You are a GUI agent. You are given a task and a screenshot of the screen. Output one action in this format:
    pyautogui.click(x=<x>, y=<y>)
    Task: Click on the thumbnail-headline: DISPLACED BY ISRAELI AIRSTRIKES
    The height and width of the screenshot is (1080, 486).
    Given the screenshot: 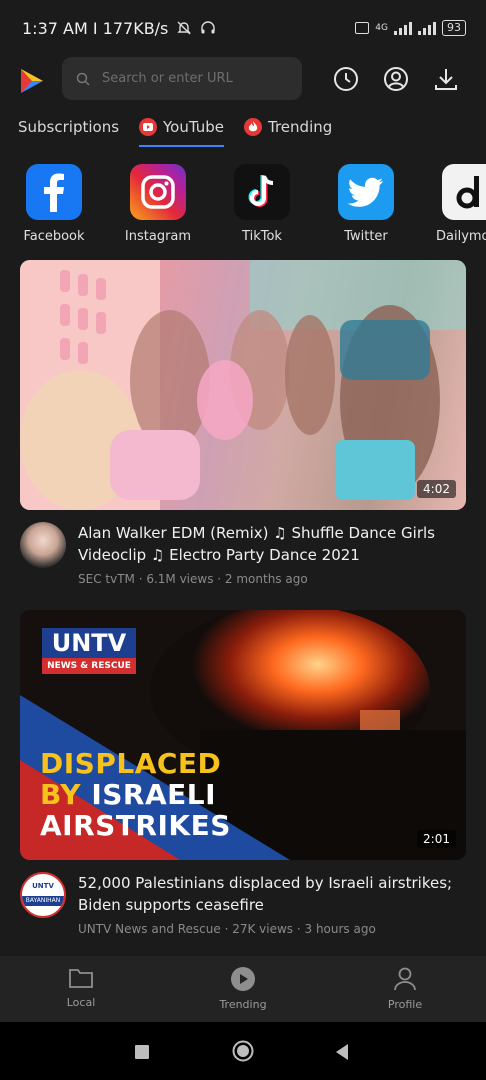 What is the action you would take?
    pyautogui.click(x=135, y=794)
    